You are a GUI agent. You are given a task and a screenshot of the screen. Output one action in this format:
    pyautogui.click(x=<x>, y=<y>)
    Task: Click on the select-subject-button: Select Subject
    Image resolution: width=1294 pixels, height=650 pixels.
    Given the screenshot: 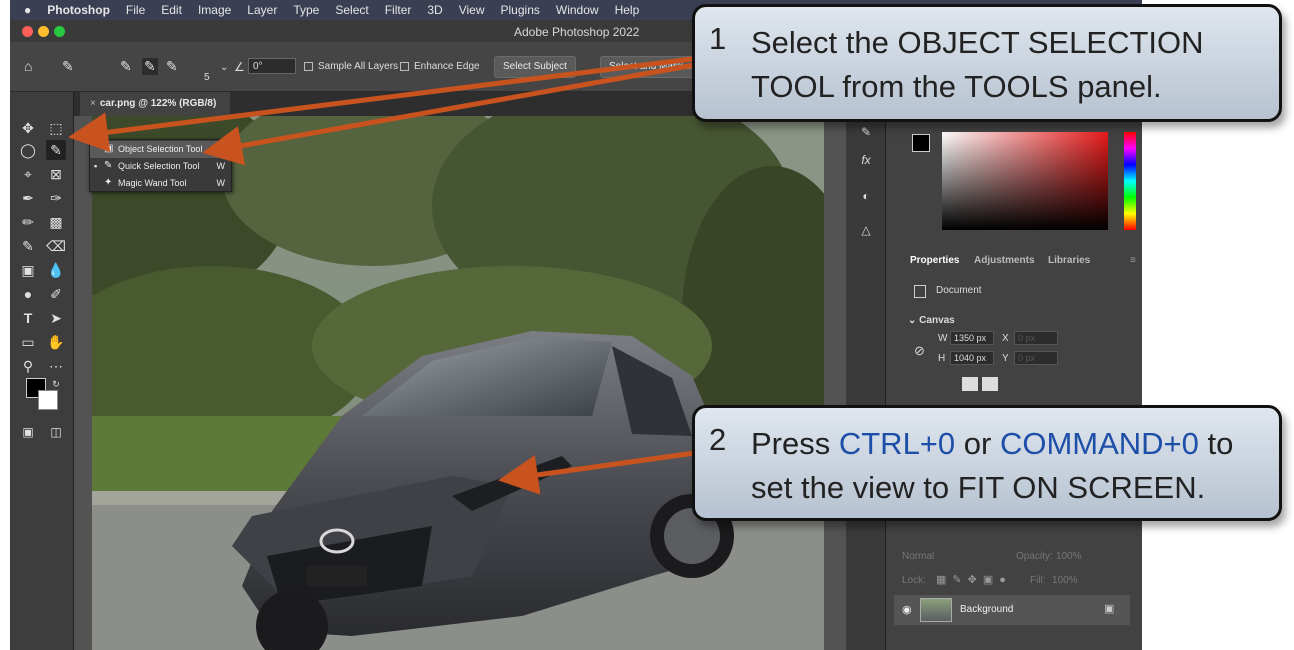 What is the action you would take?
    pyautogui.click(x=535, y=67)
    